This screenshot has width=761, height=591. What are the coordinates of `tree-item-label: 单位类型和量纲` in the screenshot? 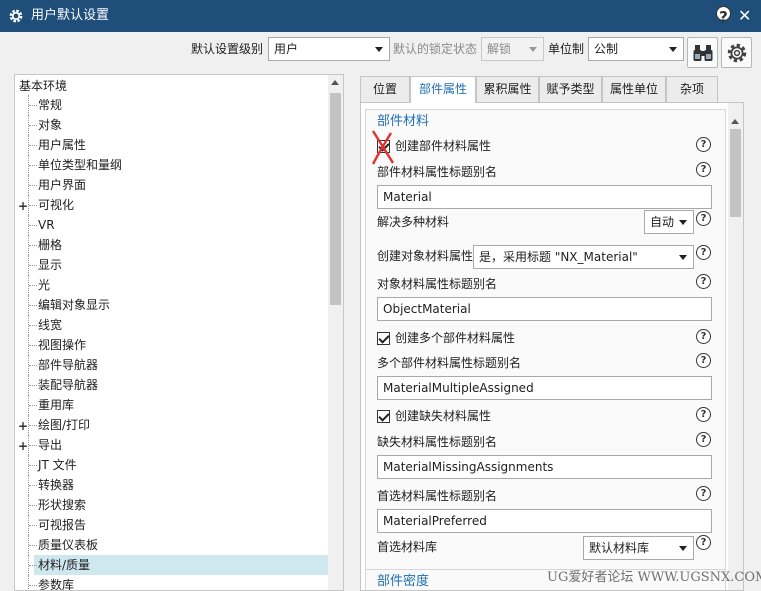 It's located at (80, 165).